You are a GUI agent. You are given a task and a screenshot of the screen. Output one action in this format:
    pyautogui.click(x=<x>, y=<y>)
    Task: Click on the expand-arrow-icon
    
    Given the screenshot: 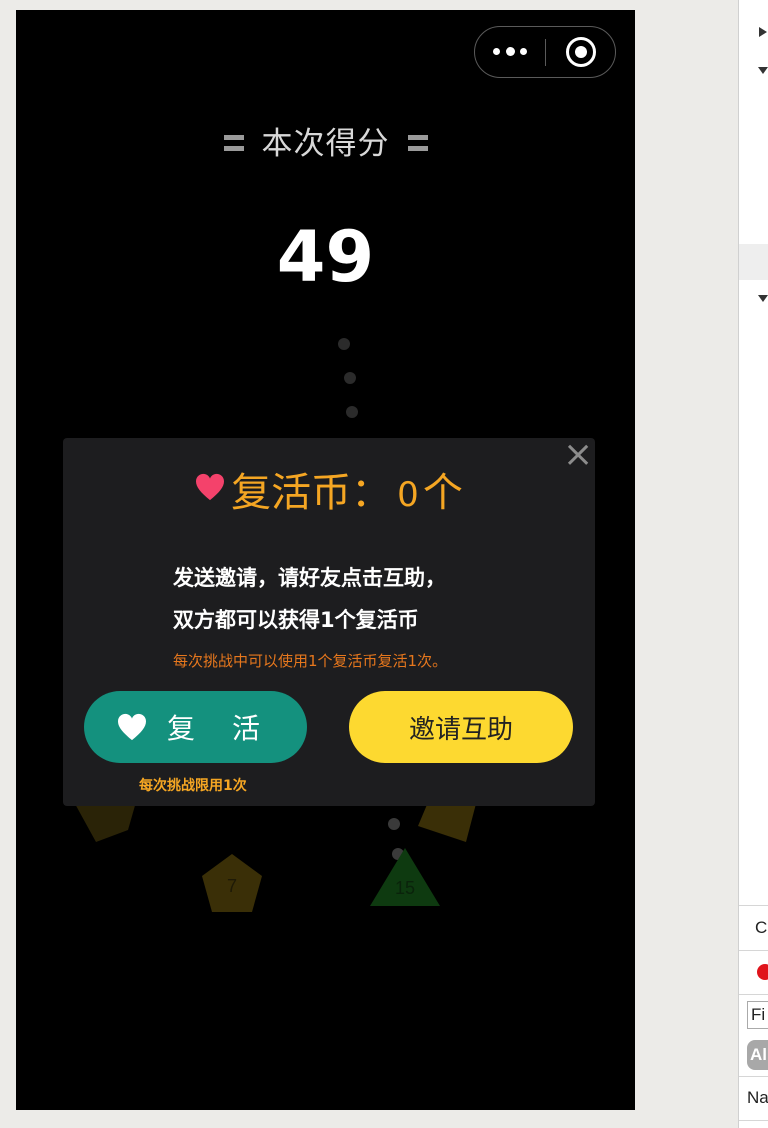 What is the action you would take?
    pyautogui.click(x=763, y=32)
    